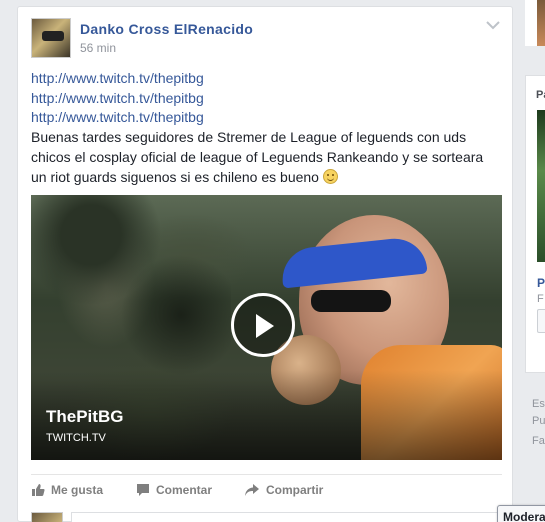 This screenshot has width=545, height=522. I want to click on share-button: Compartir, so click(283, 490).